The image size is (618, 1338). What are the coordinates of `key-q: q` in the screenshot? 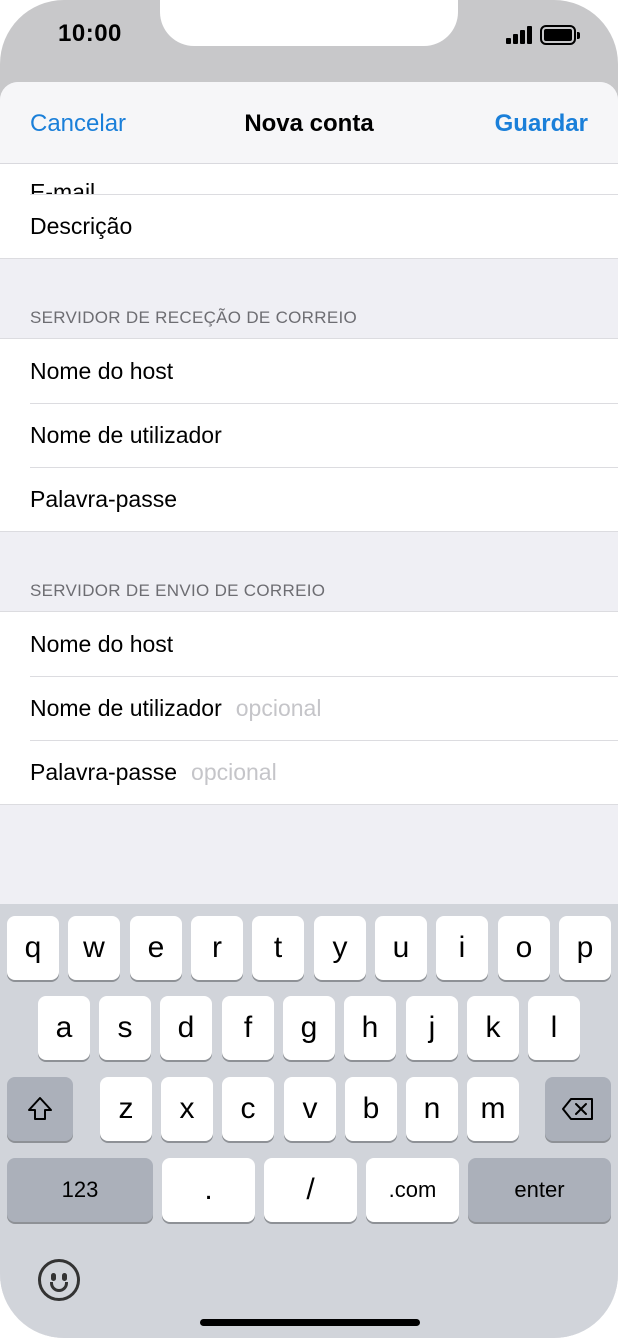 It's located at (33, 948).